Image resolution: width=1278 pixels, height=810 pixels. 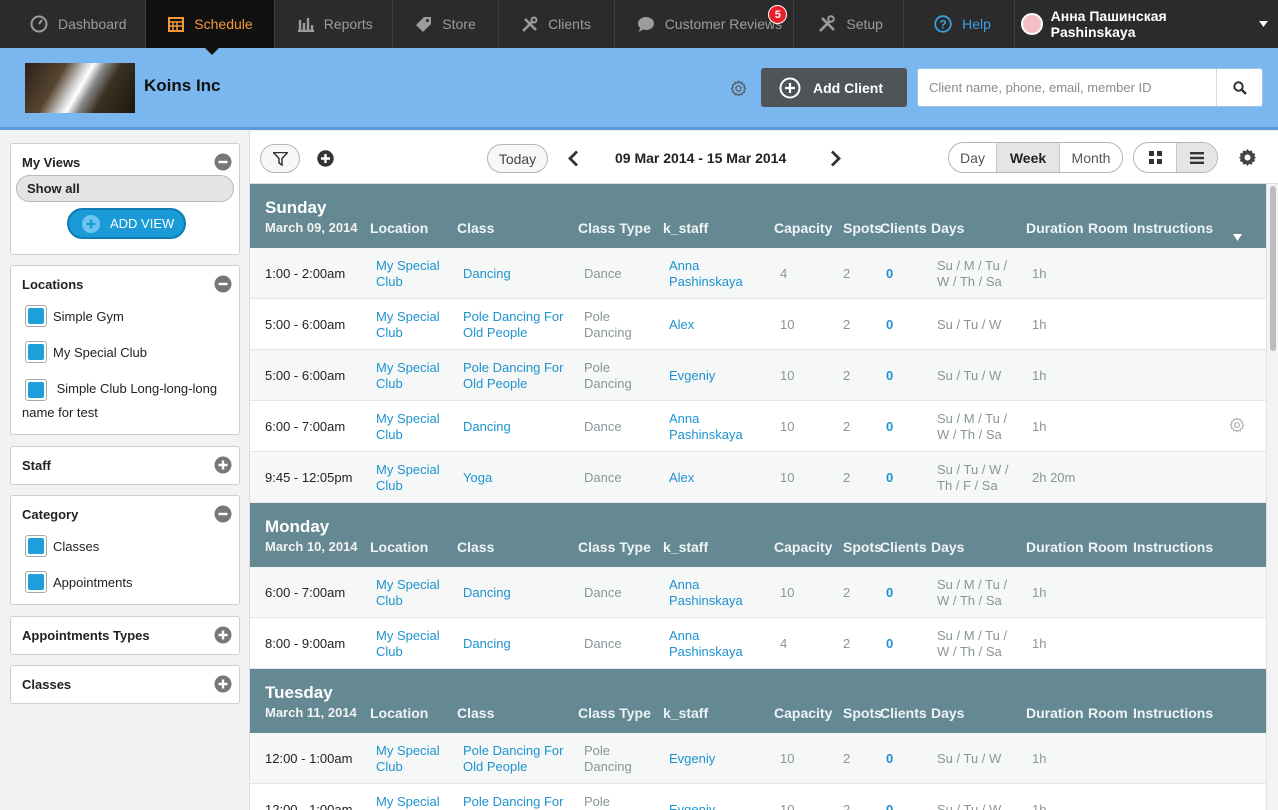 What do you see at coordinates (557, 24) in the screenshot?
I see `nav-clients: Clients` at bounding box center [557, 24].